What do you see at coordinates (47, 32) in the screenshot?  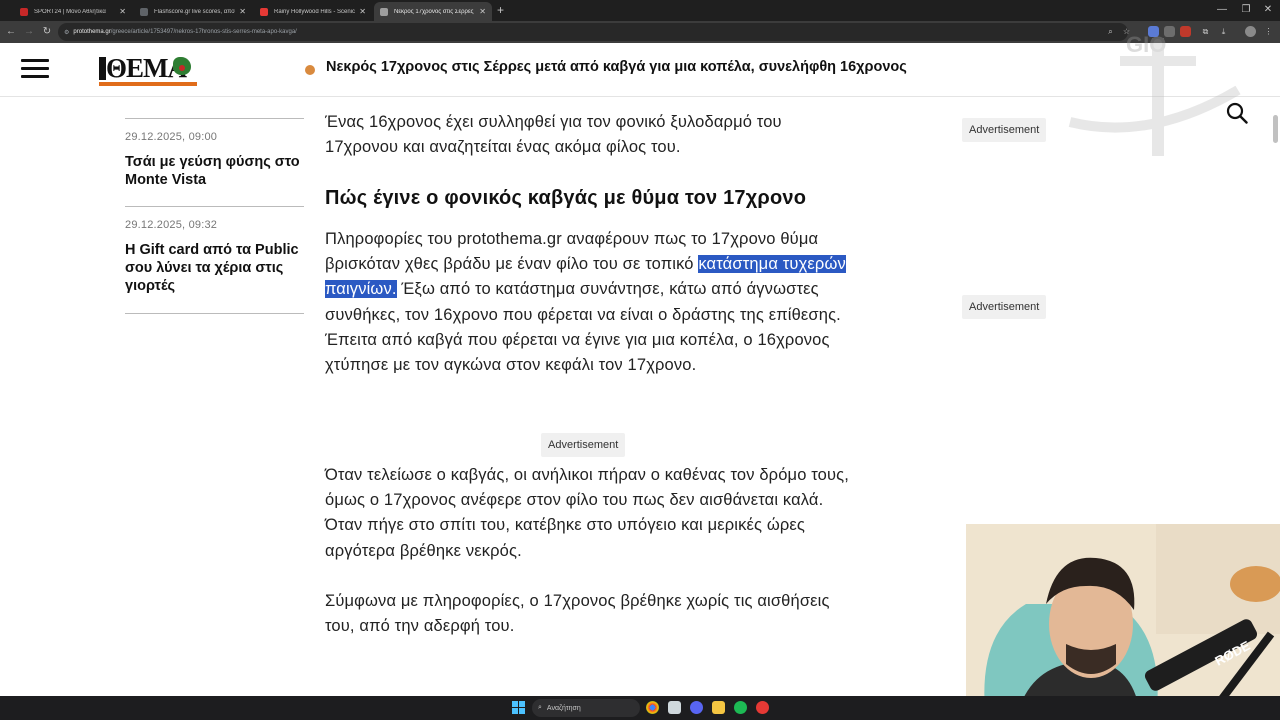 I see `reload-icon: ↻` at bounding box center [47, 32].